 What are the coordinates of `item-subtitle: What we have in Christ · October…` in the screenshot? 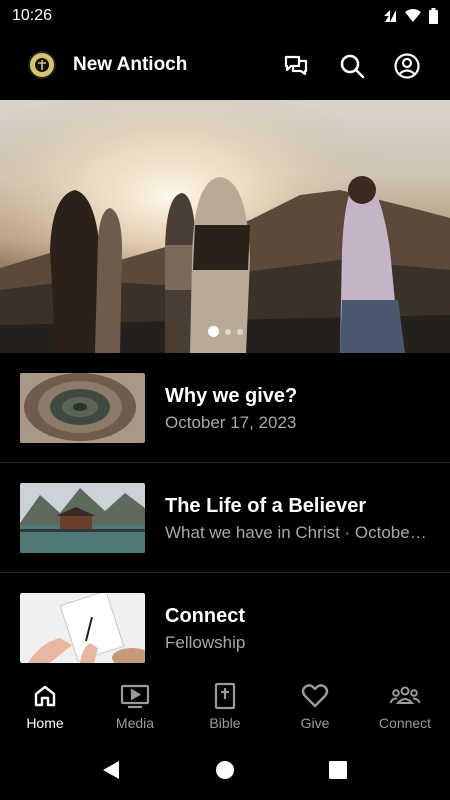 It's located at (297, 532).